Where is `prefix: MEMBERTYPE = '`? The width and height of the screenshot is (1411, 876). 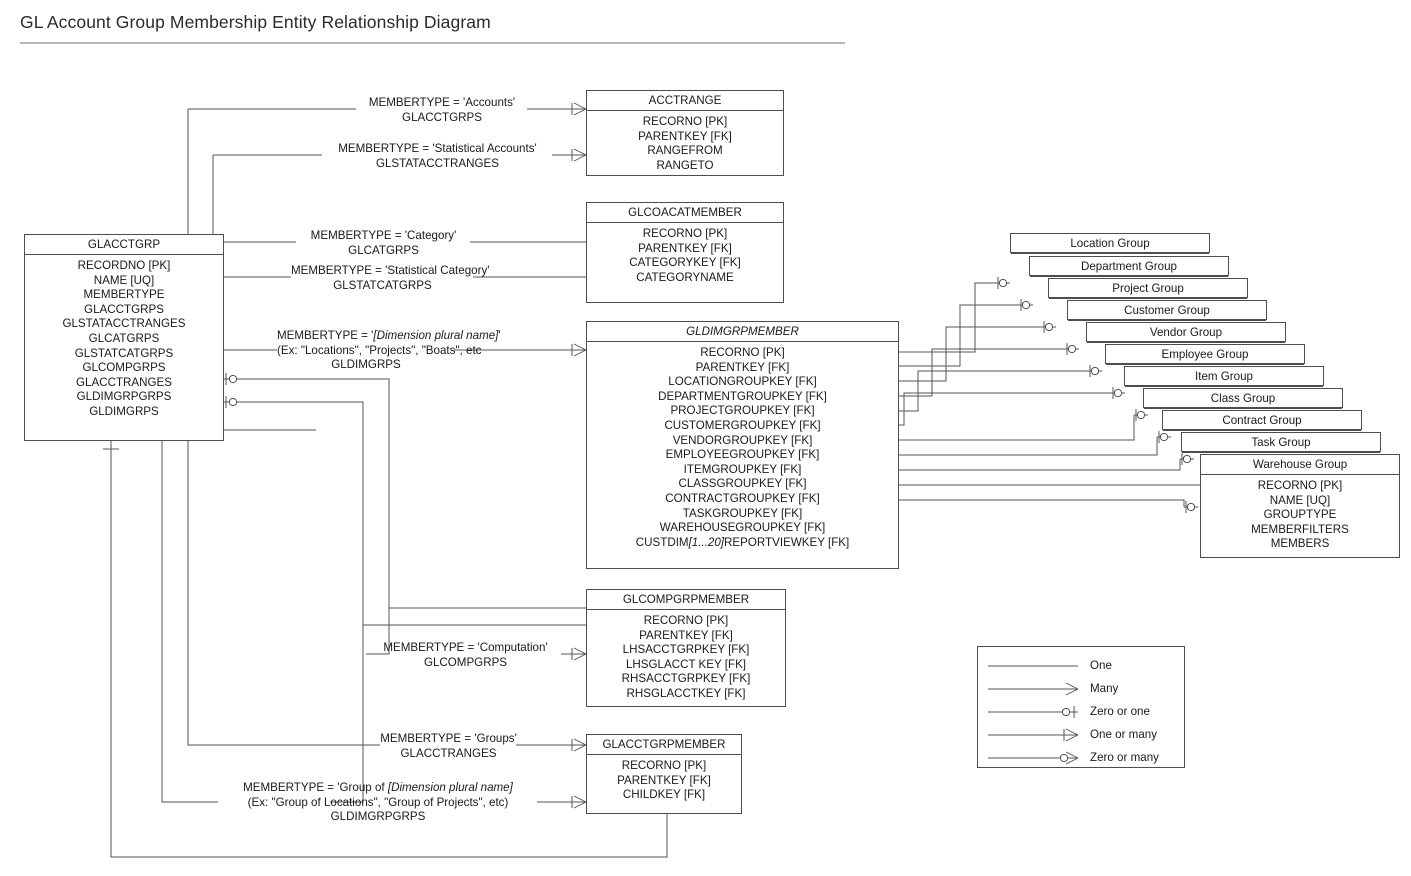 prefix: MEMBERTYPE = ' is located at coordinates (325, 335).